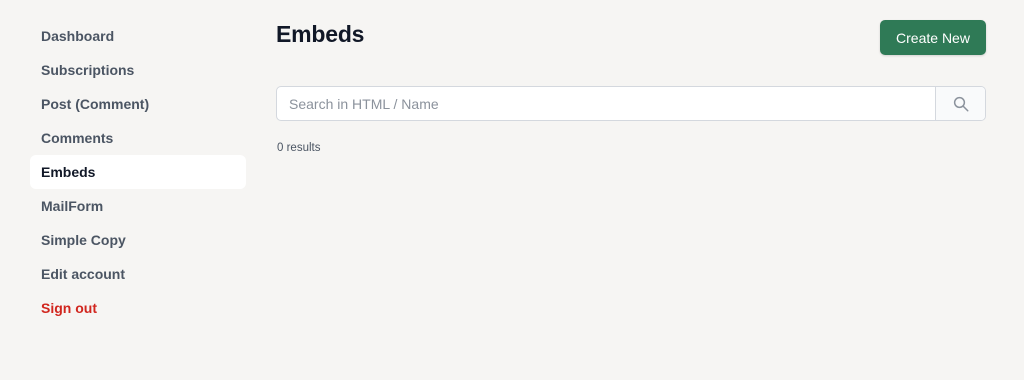 The image size is (1024, 380). I want to click on results-count: 0 results, so click(299, 148).